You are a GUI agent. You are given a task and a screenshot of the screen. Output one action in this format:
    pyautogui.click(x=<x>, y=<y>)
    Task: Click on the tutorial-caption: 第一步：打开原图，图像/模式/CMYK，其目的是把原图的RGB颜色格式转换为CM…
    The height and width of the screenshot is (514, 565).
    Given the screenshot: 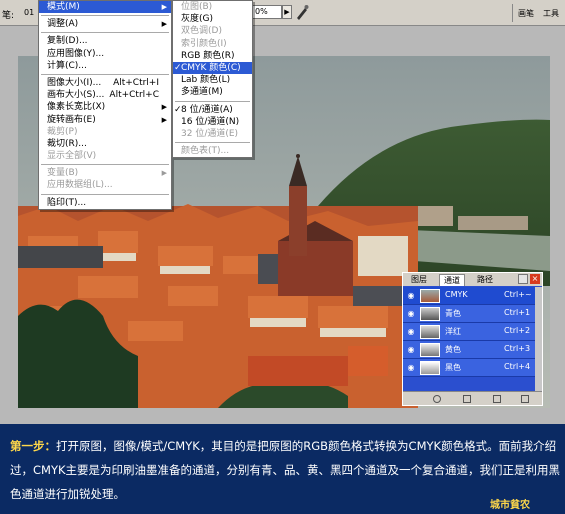 What is the action you would take?
    pyautogui.click(x=286, y=470)
    